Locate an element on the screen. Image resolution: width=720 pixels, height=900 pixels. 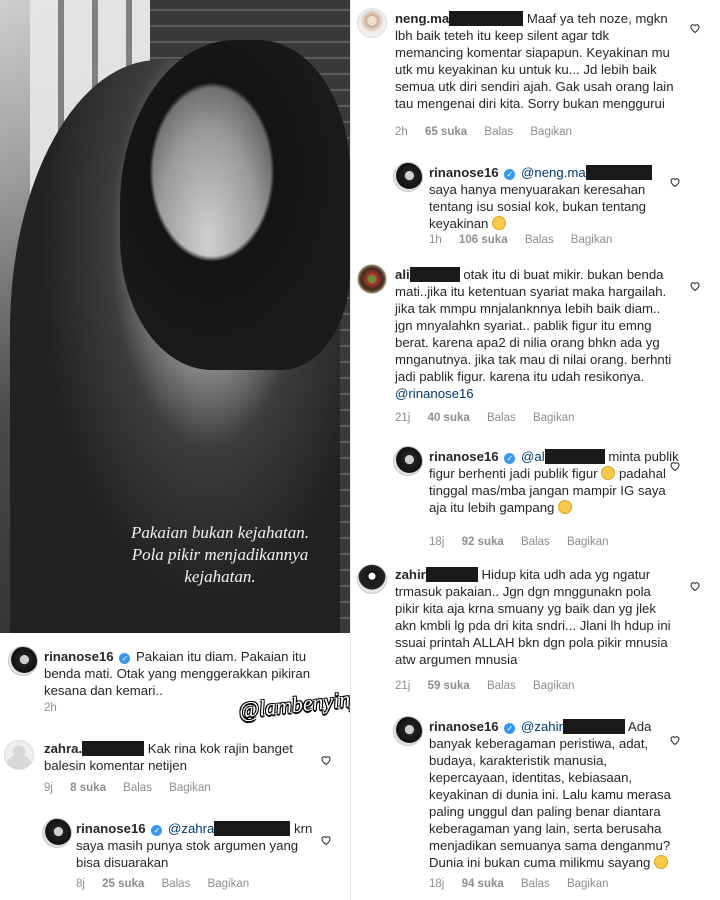
comment-text: krn is located at coordinates (303, 828).